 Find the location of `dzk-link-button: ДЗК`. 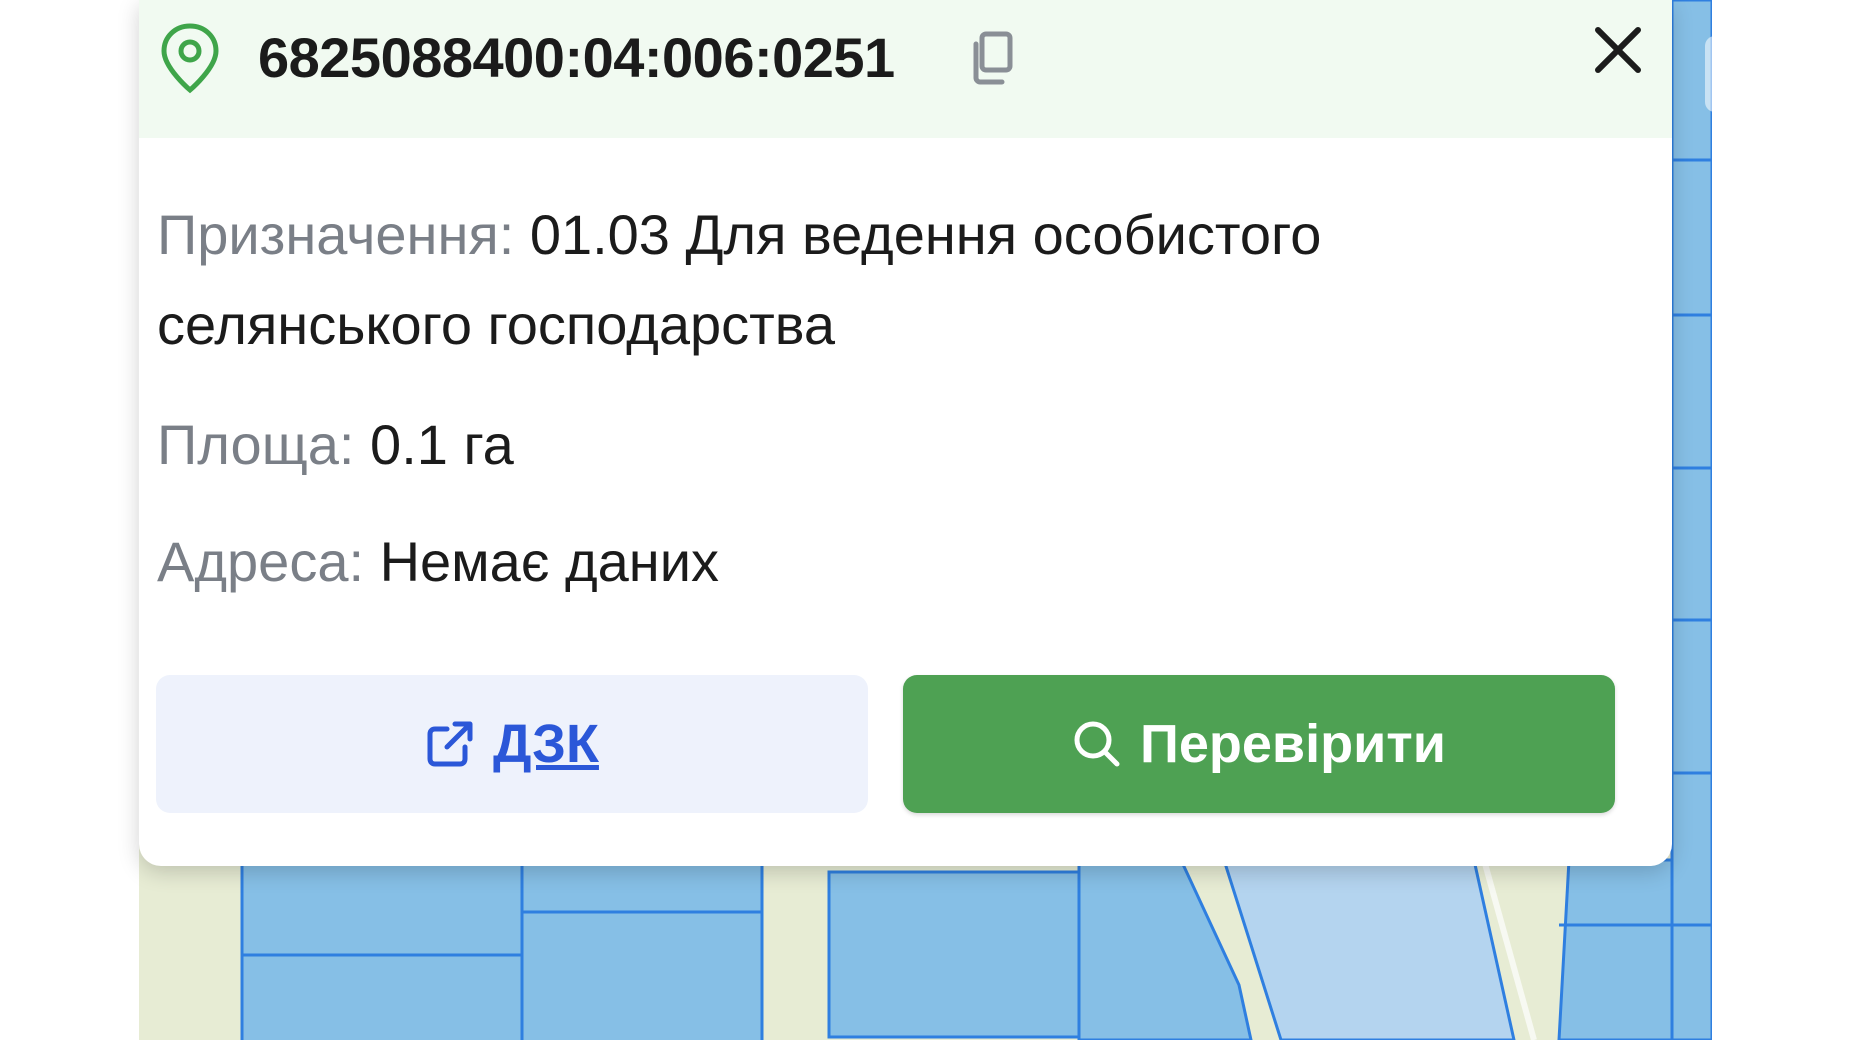

dzk-link-button: ДЗК is located at coordinates (512, 744).